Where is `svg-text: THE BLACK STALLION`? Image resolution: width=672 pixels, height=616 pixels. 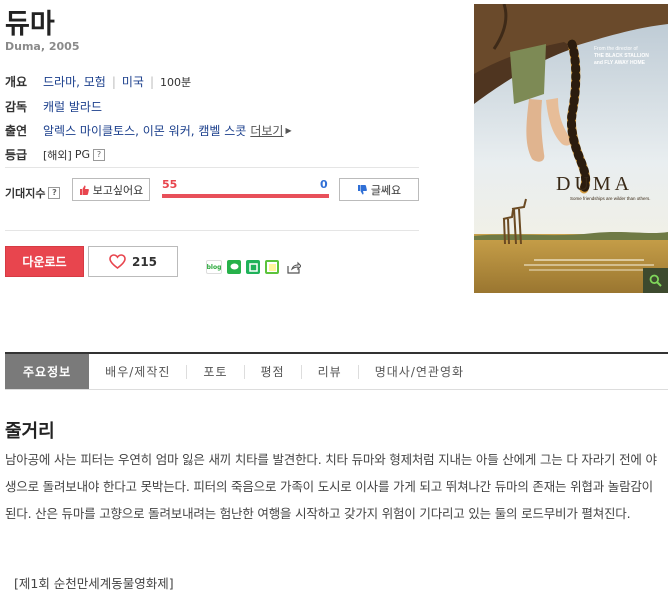
svg-text: THE BLACK STALLION is located at coordinates (621, 56).